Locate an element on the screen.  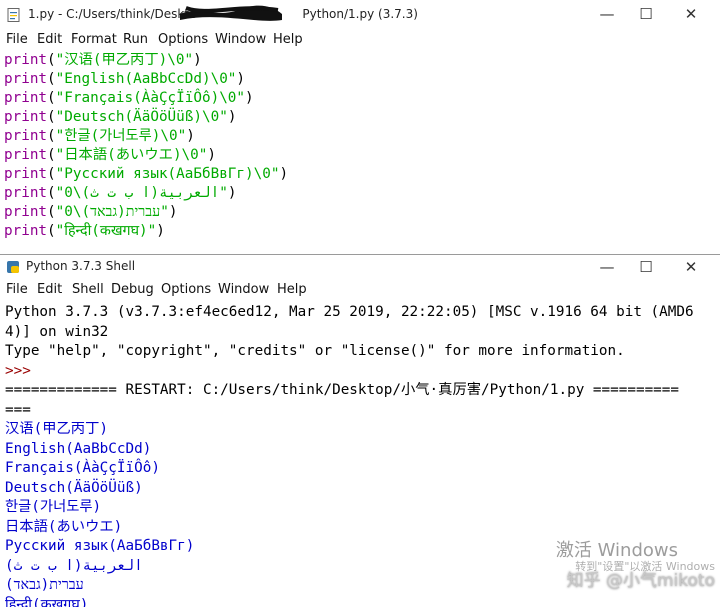
menu-shell: Shell is located at coordinates (88, 289).